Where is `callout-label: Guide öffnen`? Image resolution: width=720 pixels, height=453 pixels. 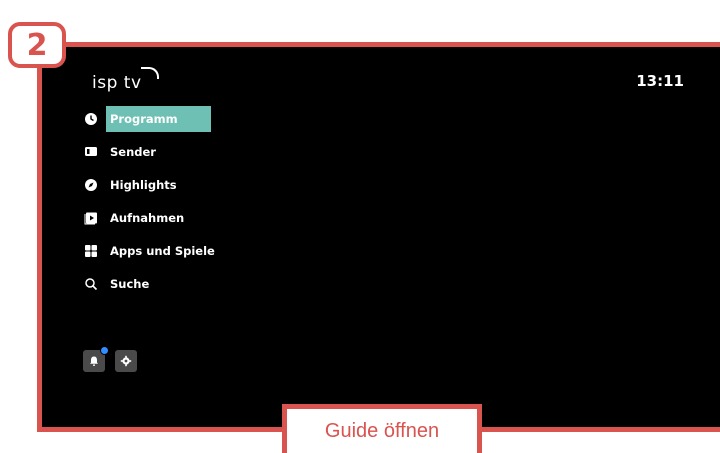 callout-label: Guide öffnen is located at coordinates (382, 430).